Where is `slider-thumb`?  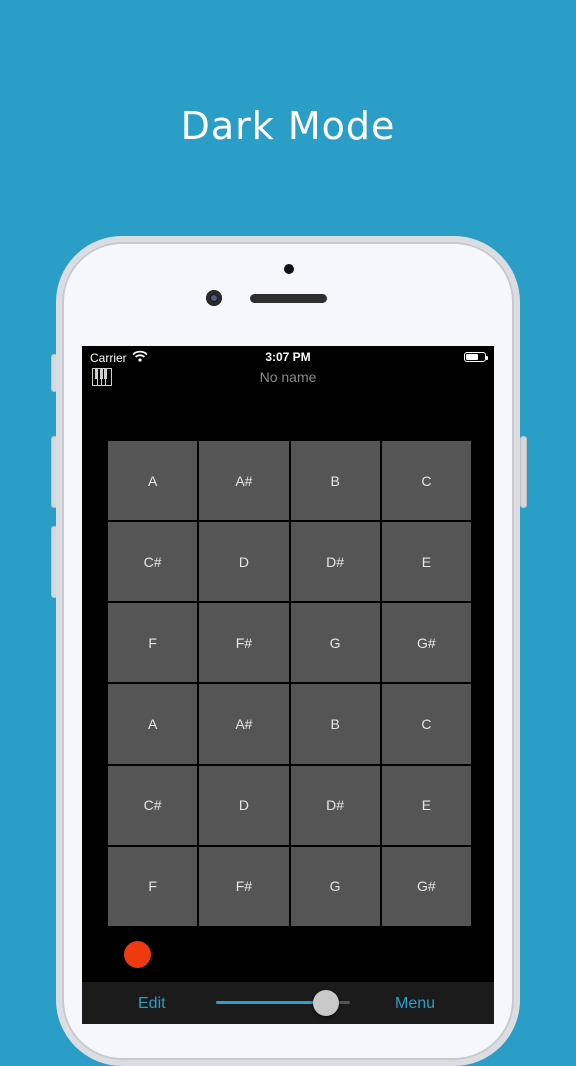 slider-thumb is located at coordinates (325, 1003).